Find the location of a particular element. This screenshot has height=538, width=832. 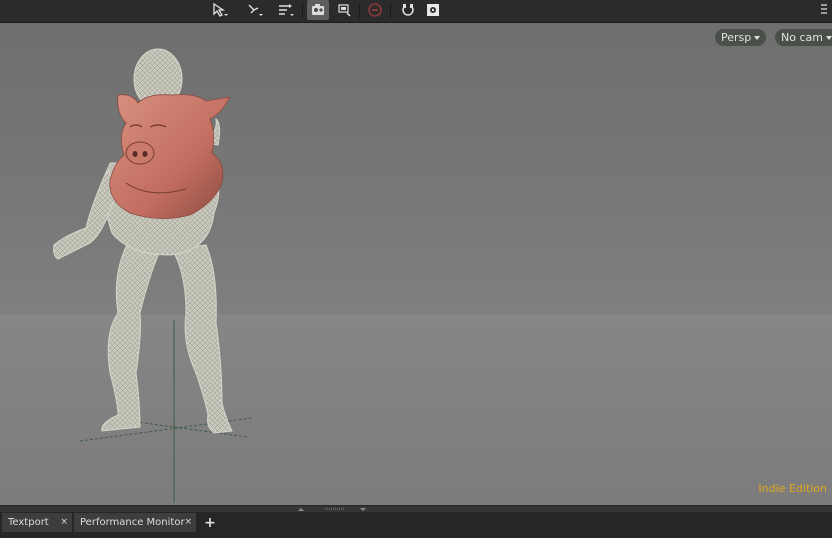

tab-textport: Textport × is located at coordinates (37, 522).